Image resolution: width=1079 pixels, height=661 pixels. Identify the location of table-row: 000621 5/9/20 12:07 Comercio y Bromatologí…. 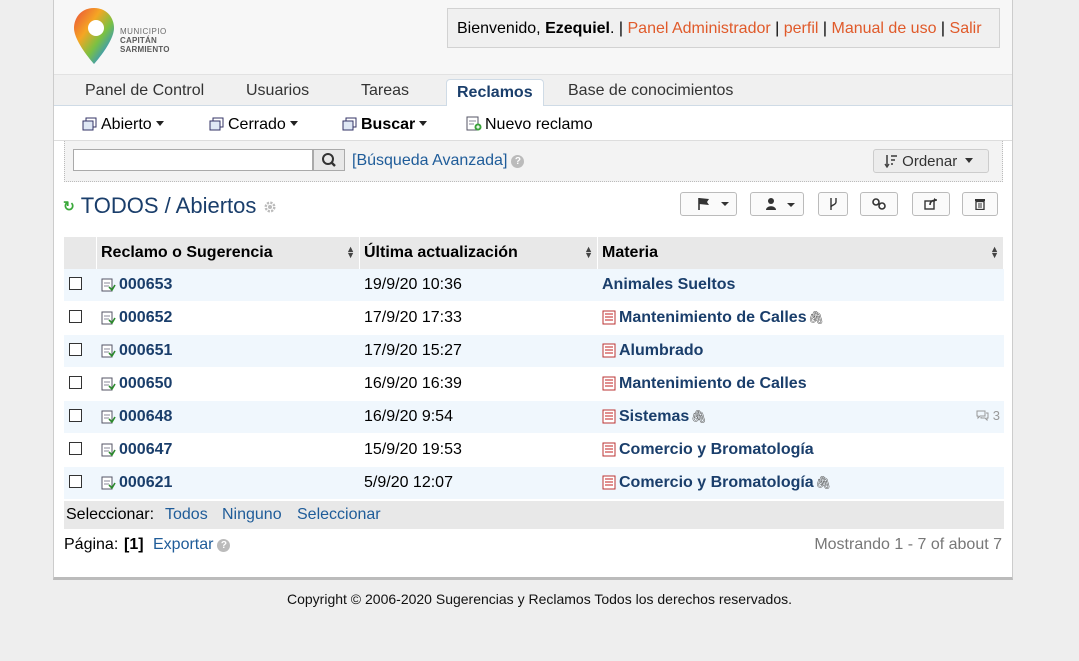
(534, 483).